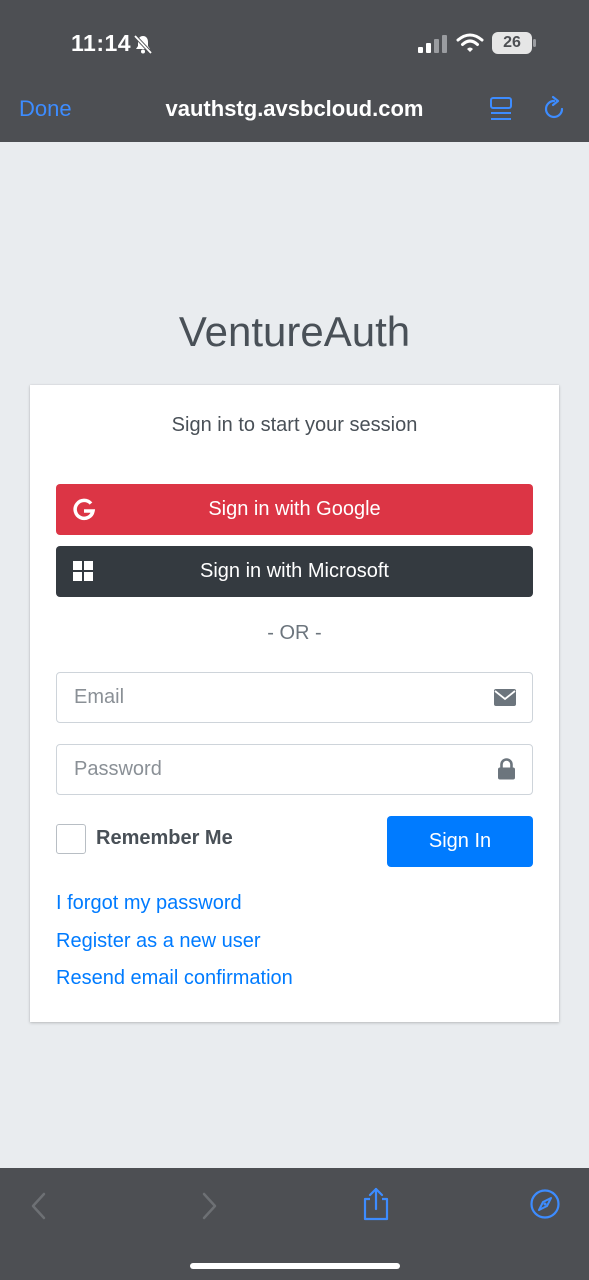  What do you see at coordinates (432, 44) in the screenshot?
I see `cell-signal-icon` at bounding box center [432, 44].